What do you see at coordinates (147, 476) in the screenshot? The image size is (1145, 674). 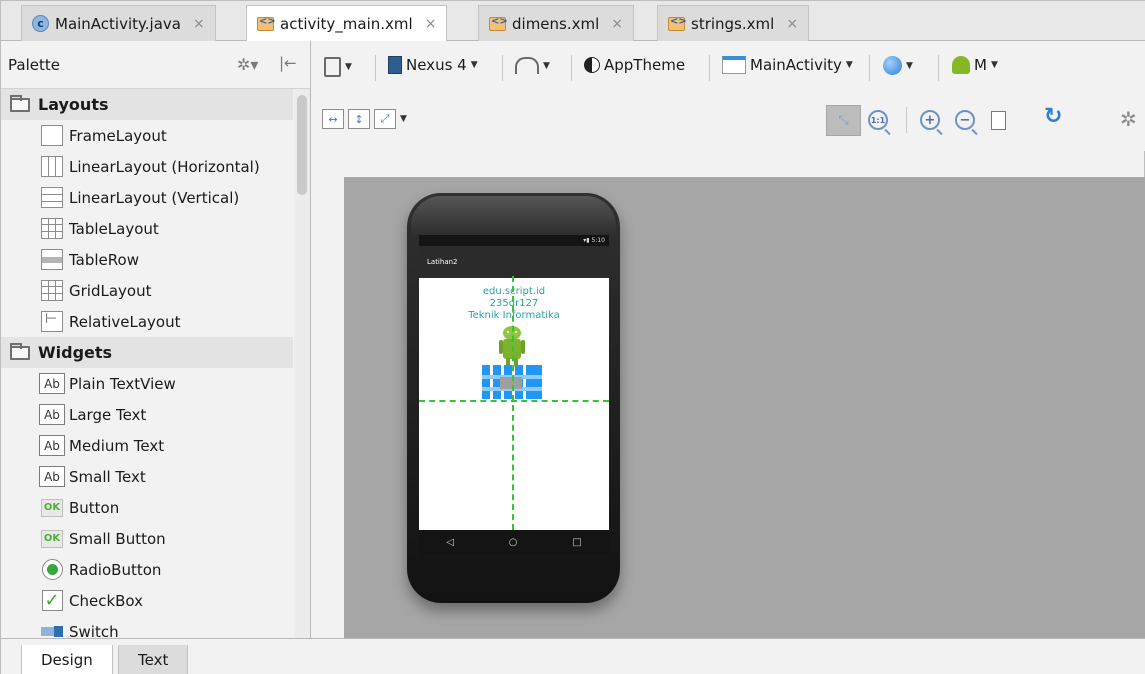 I see `palette-item-small-text: Ab Small Text` at bounding box center [147, 476].